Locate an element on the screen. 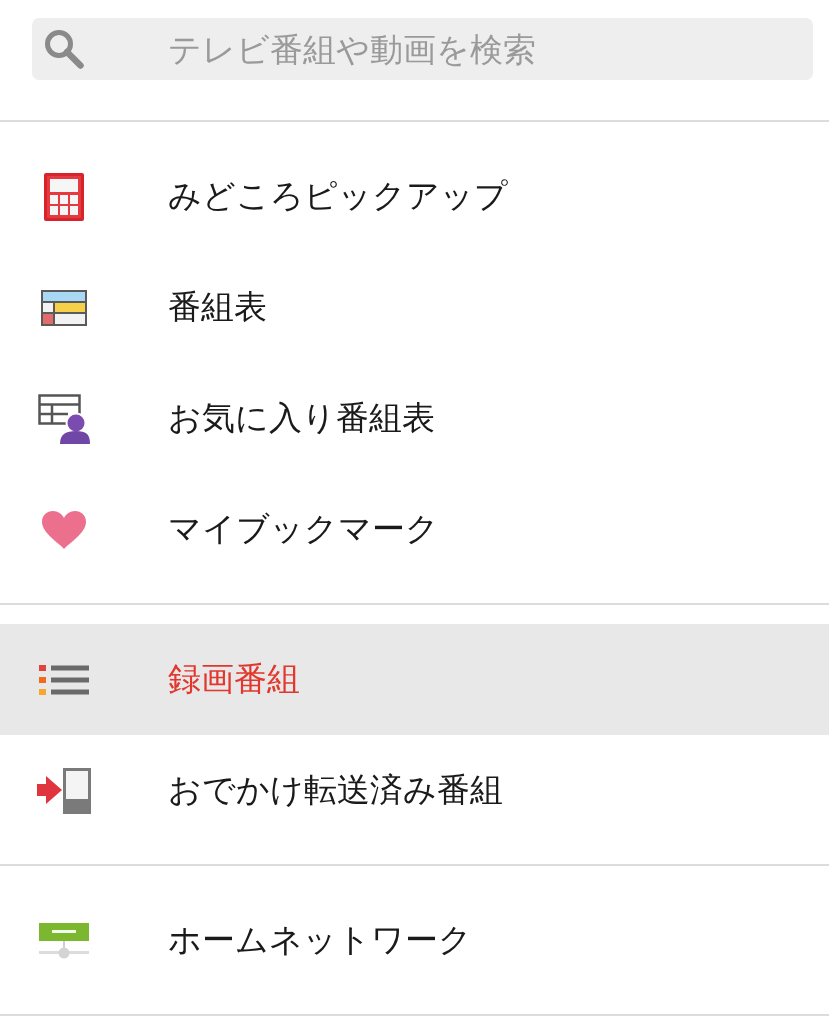  network-icon is located at coordinates (64, 940).